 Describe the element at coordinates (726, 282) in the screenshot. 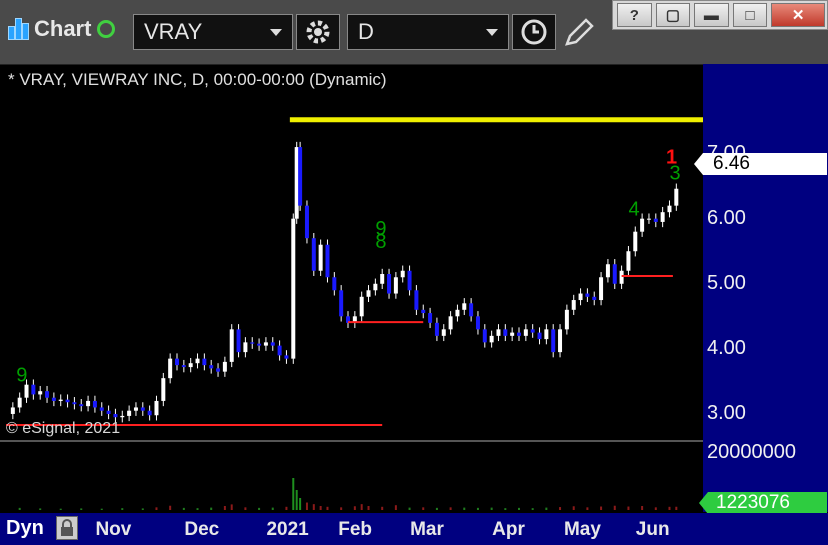

I see `price-axis-tick: 5.00` at that location.